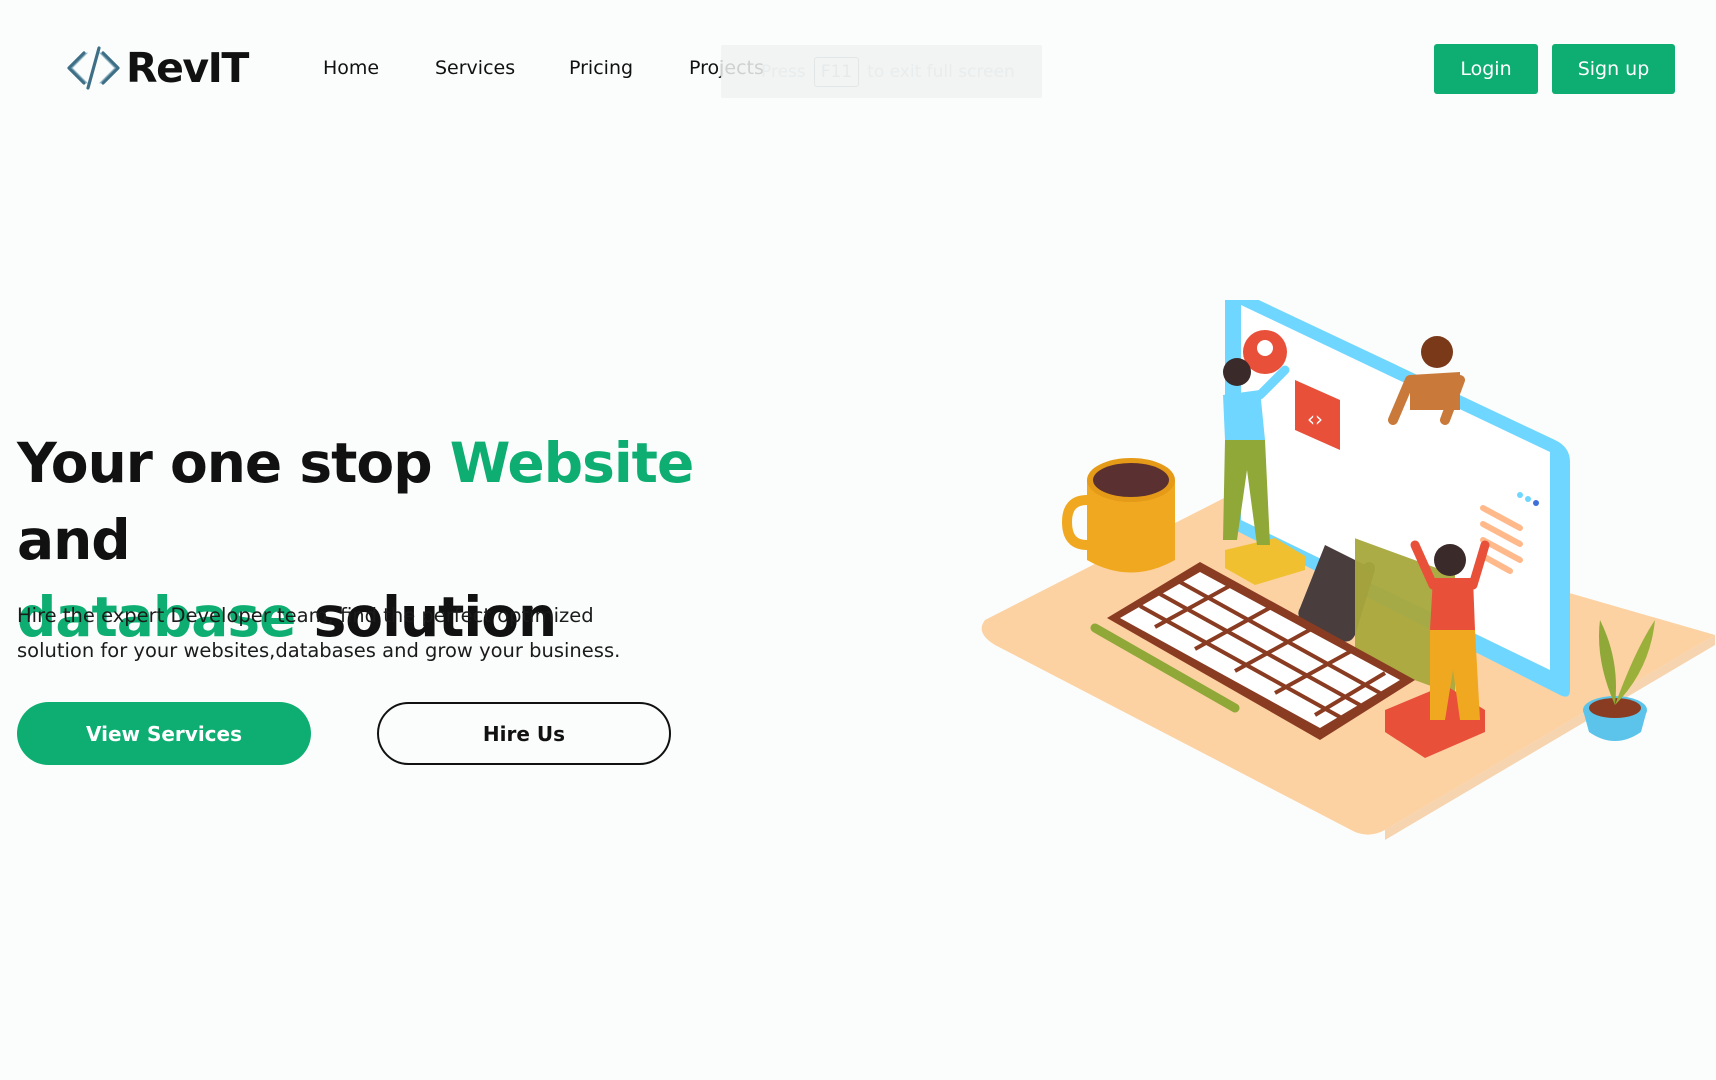 The image size is (1716, 1080). I want to click on nav-link-services: Services, so click(475, 68).